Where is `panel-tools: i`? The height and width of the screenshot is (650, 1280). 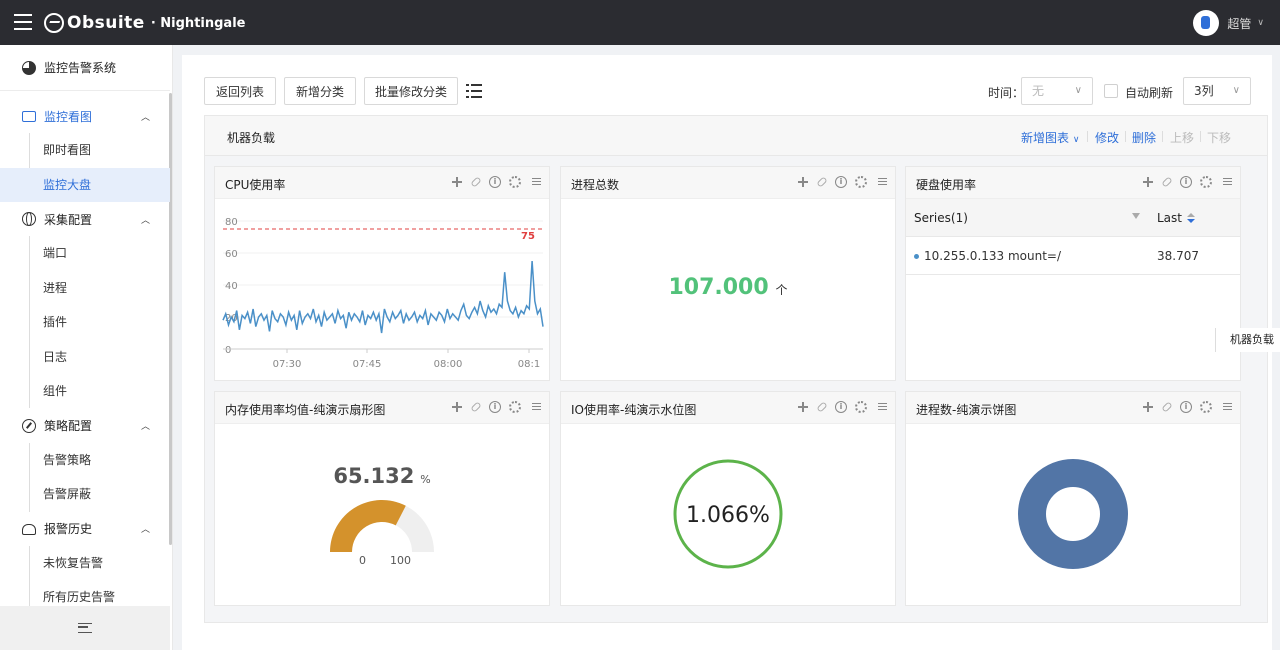
panel-tools: i is located at coordinates (1183, 182).